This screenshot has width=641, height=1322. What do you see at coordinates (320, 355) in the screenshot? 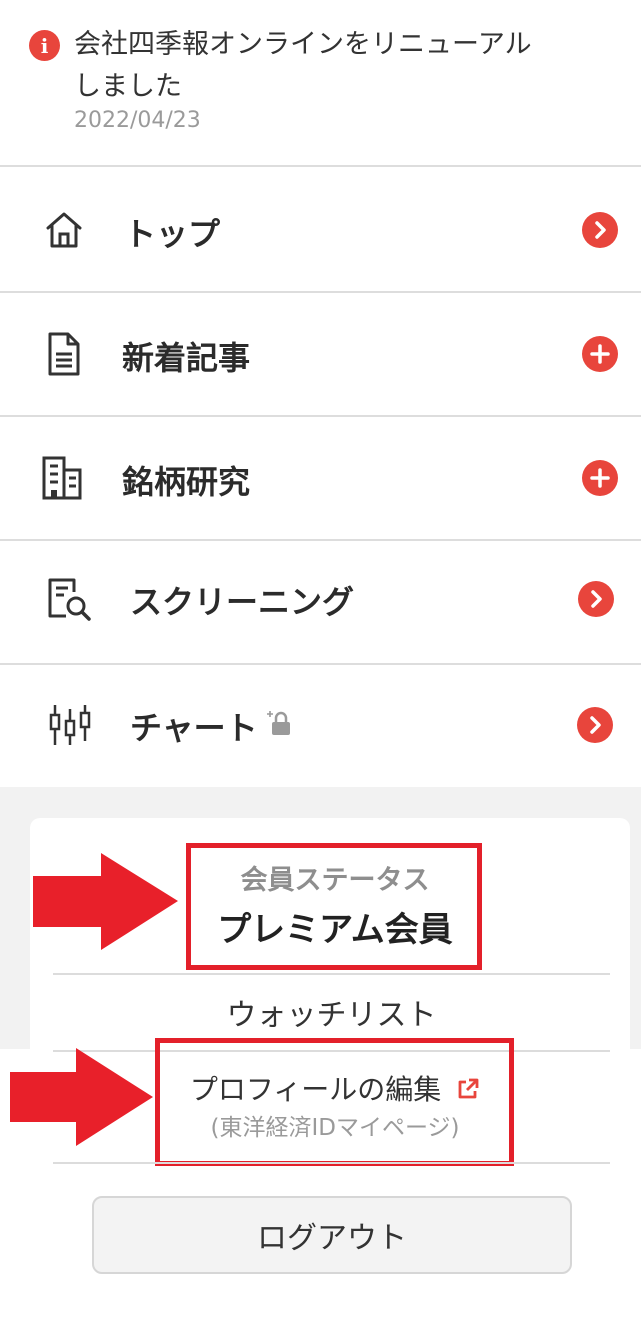
I see `menu-item-new-articles: 新着記事` at bounding box center [320, 355].